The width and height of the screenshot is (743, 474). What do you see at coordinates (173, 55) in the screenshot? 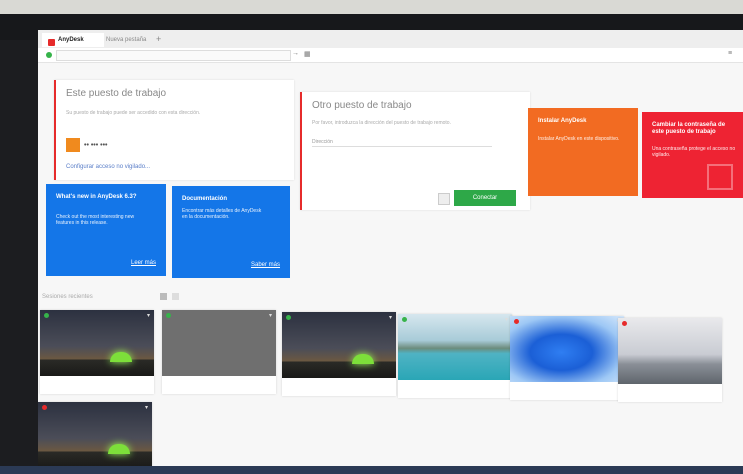
I see `address-input` at bounding box center [173, 55].